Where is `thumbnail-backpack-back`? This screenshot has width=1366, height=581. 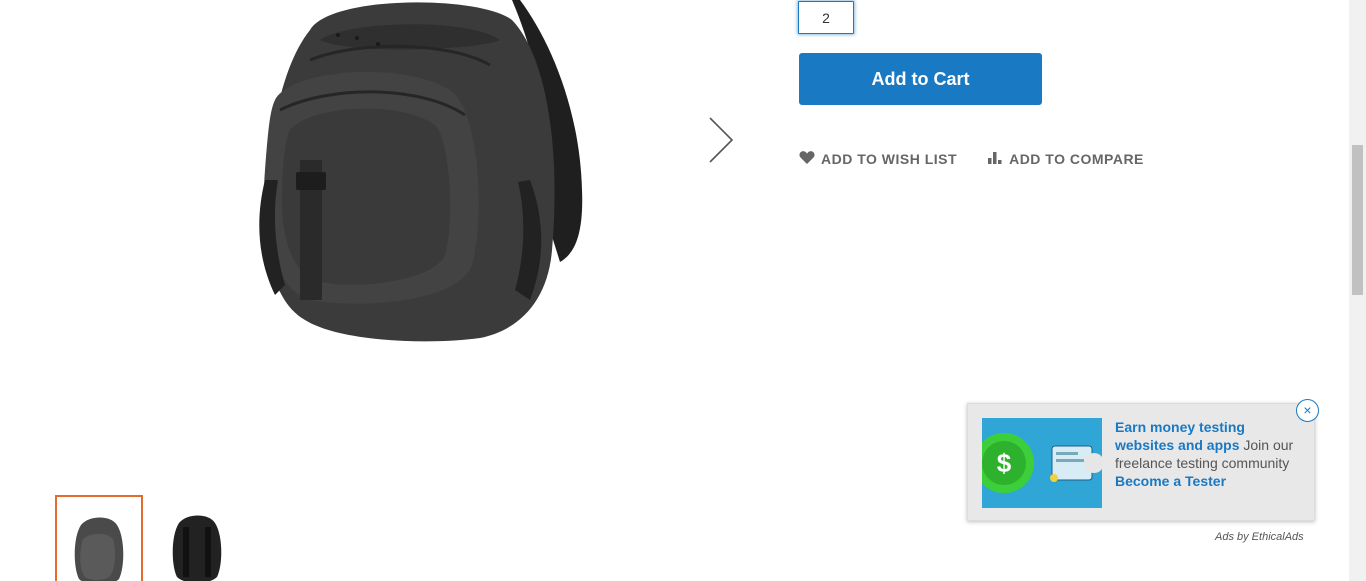
thumbnail-backpack-back is located at coordinates (197, 538).